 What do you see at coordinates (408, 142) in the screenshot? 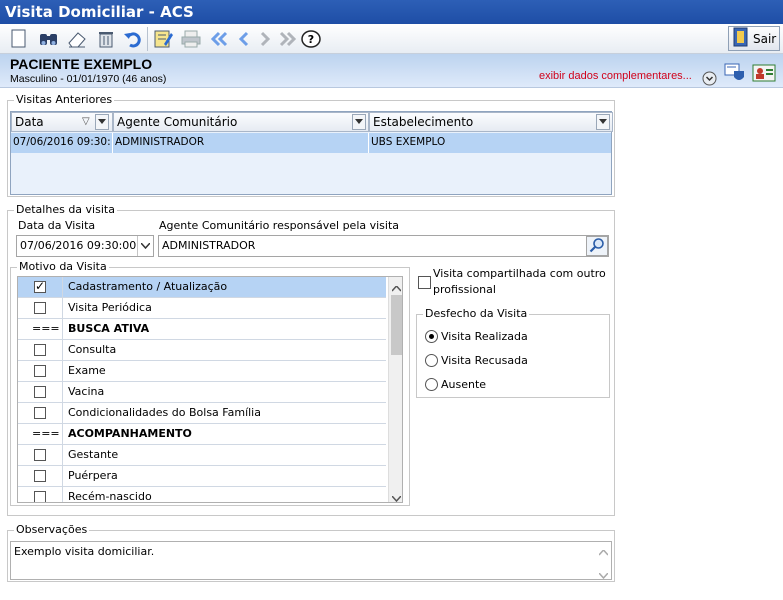
I see `cell-estabelecimento: UBS EXEMPLO` at bounding box center [408, 142].